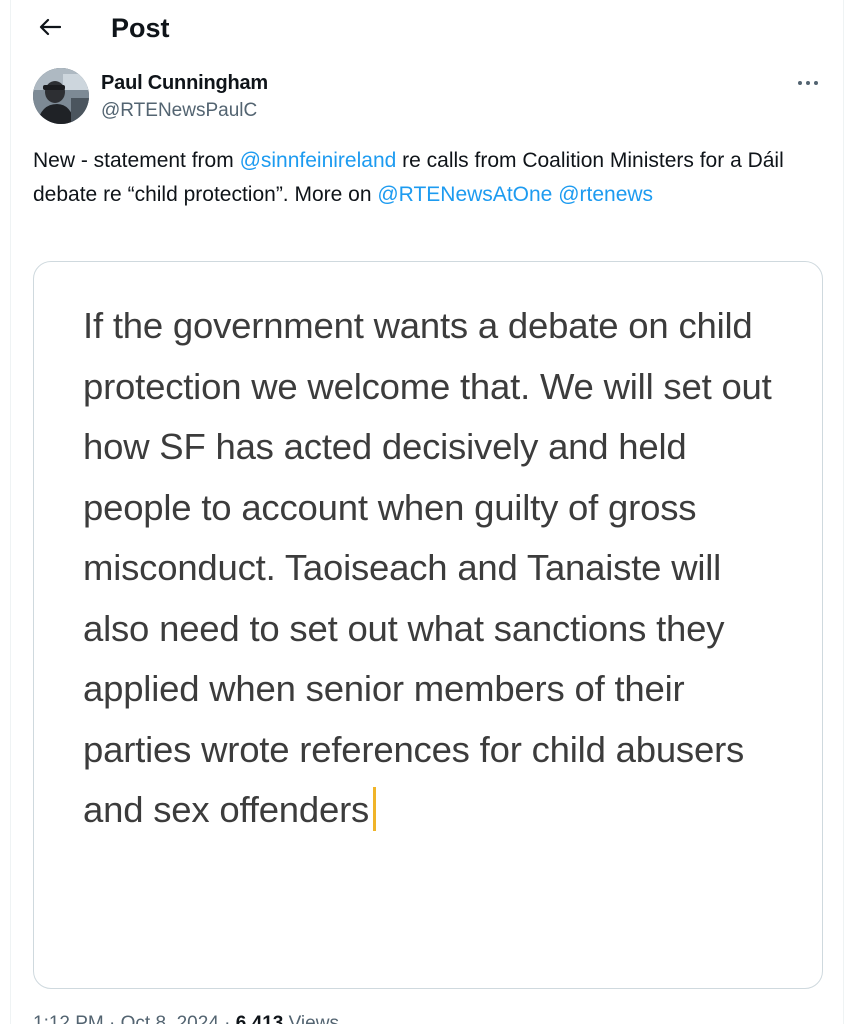 This screenshot has height=1024, width=855. I want to click on views-label: Views, so click(311, 1018).